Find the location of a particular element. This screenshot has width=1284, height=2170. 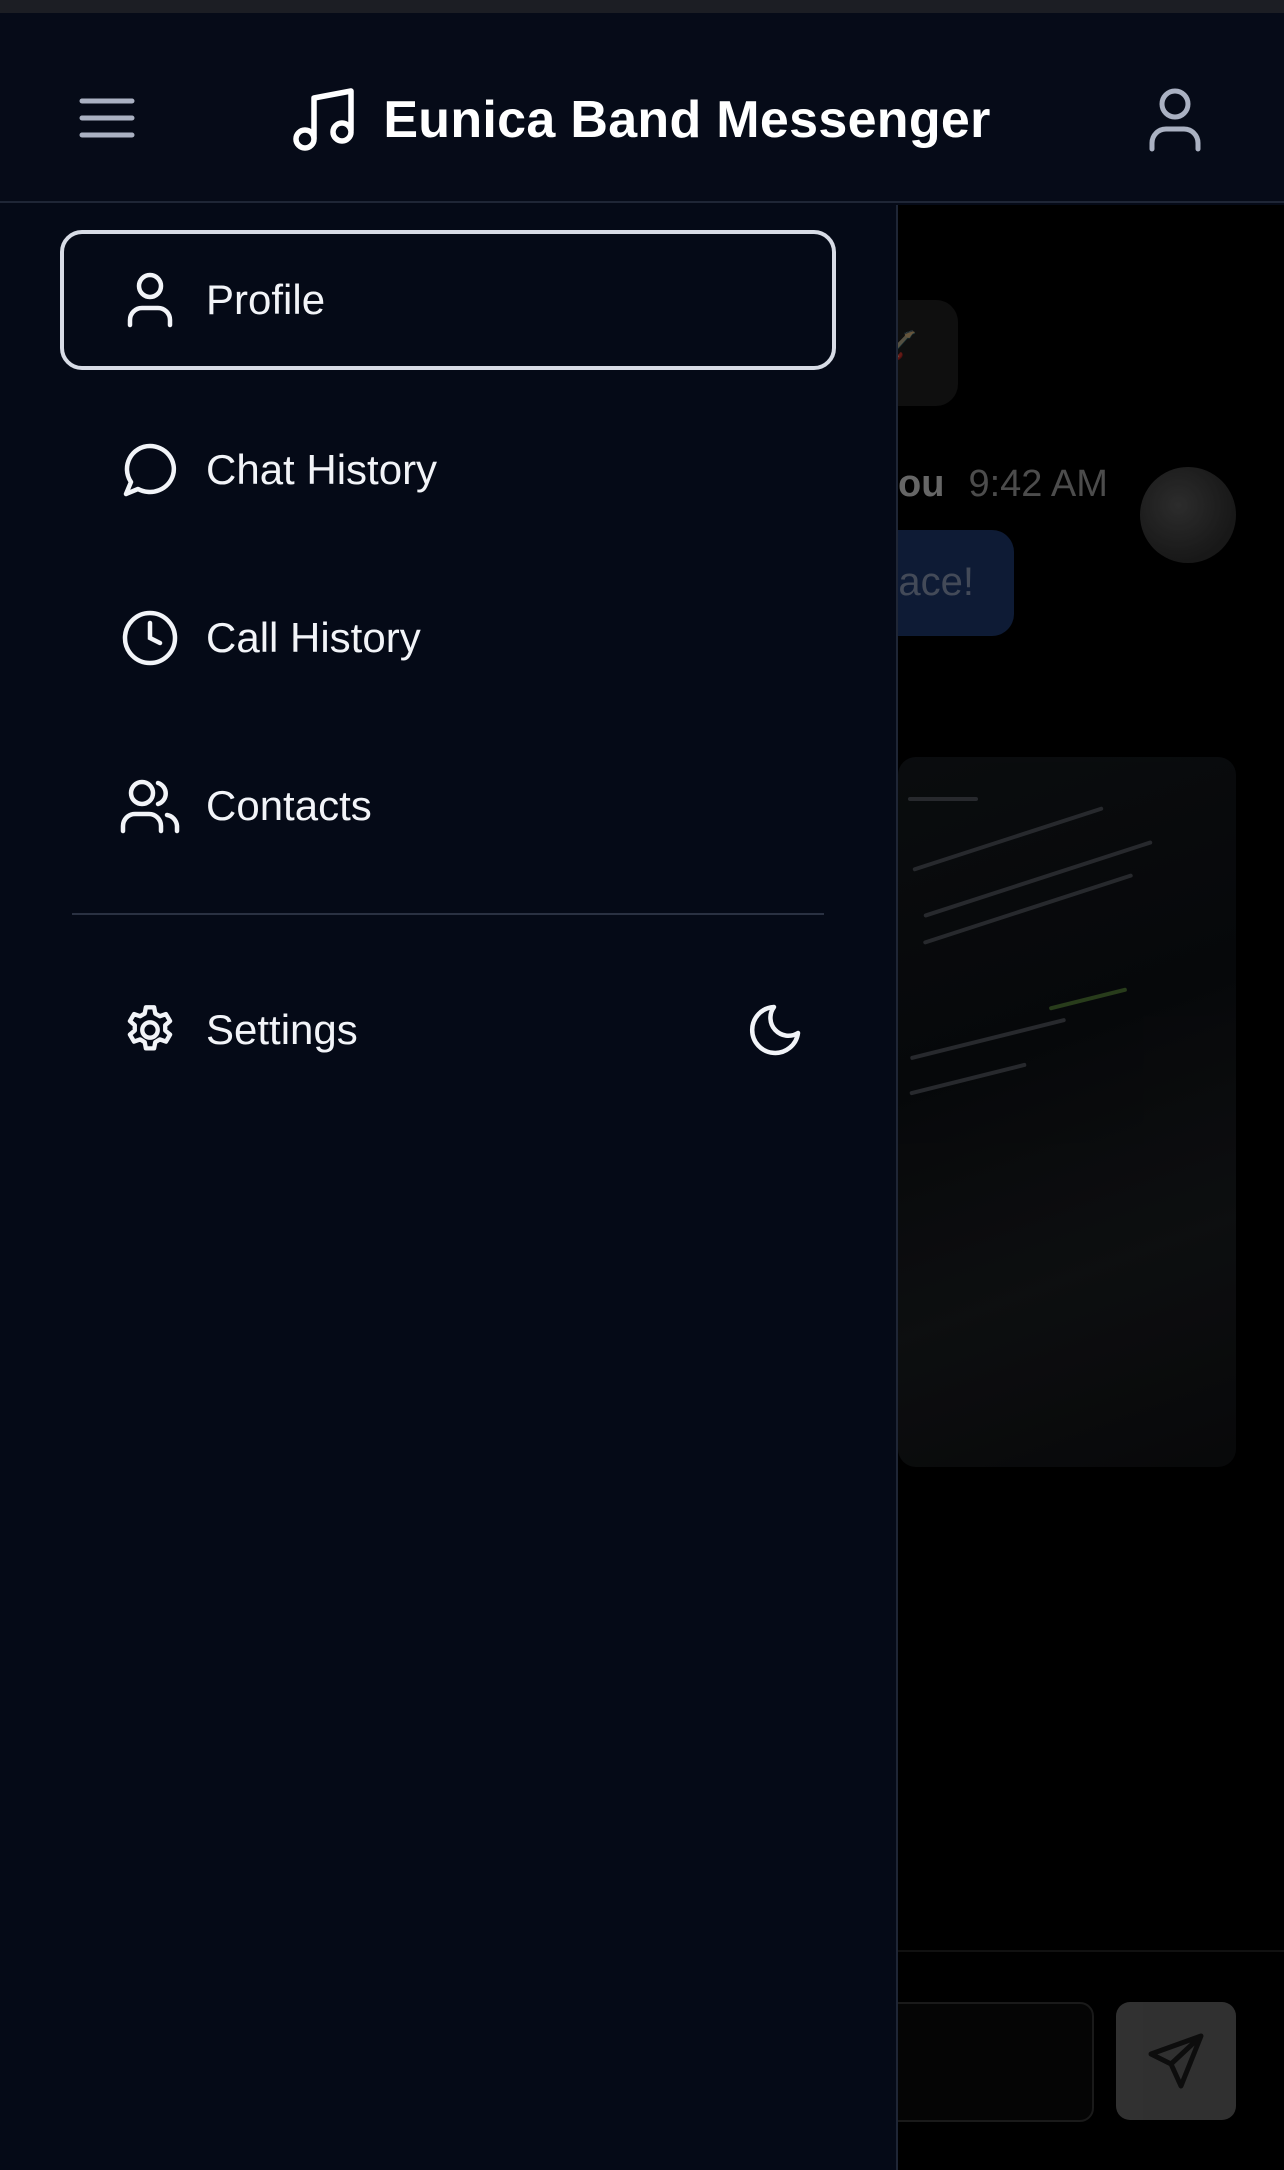

app-title-group: Eunica Band Messenger is located at coordinates (642, 120).